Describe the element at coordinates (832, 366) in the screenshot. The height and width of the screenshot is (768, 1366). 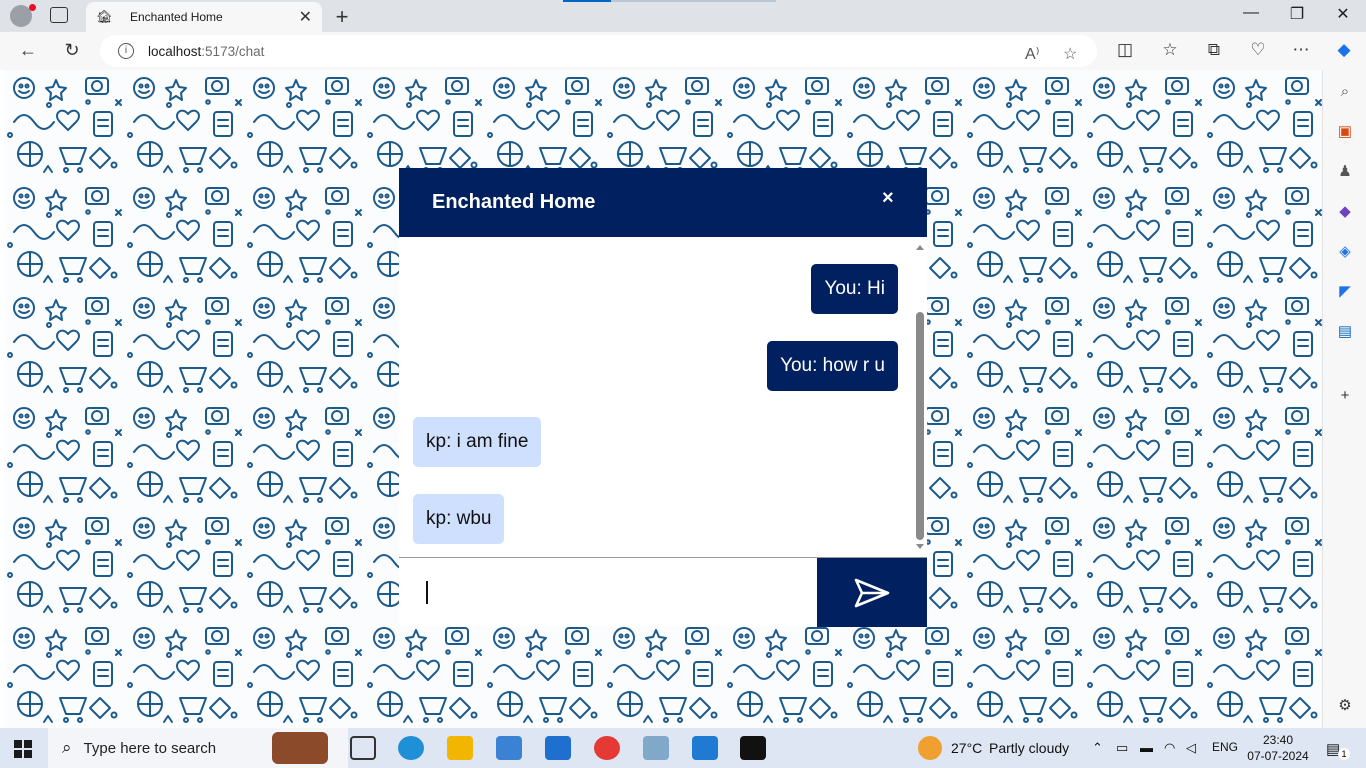
I see `message-bubble: You: how r u` at that location.